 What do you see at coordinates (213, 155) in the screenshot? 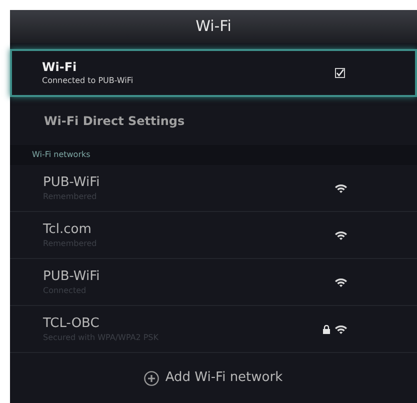
I see `section-header: Wi-Fi networks` at bounding box center [213, 155].